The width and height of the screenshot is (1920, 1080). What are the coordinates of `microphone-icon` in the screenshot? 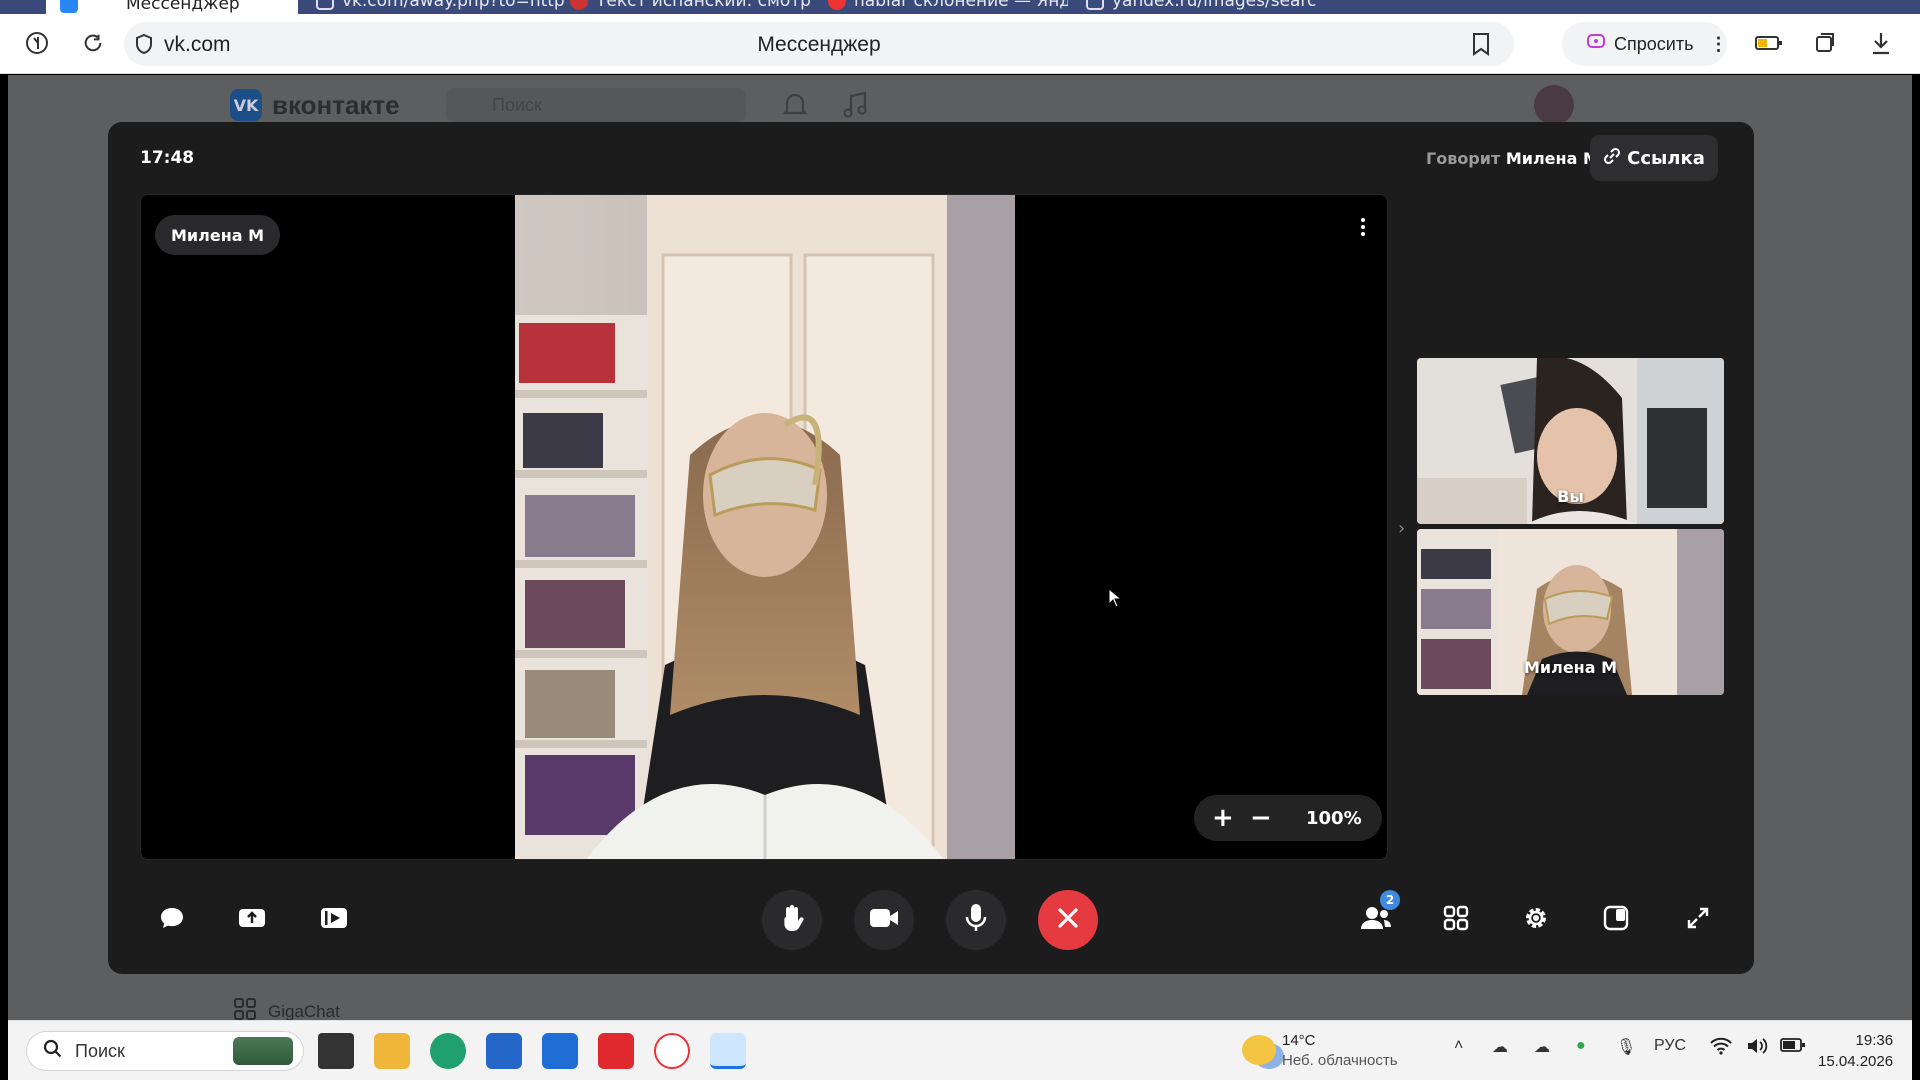 It's located at (976, 920).